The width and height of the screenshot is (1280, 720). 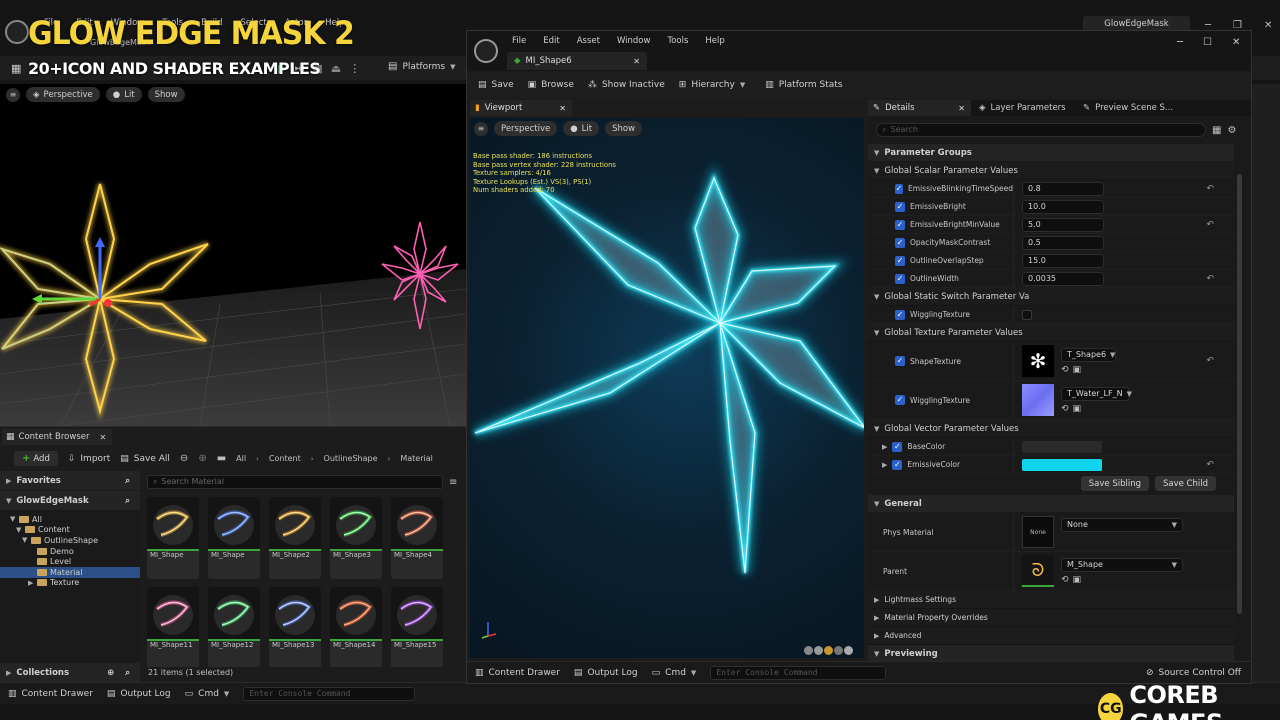 What do you see at coordinates (145, 459) in the screenshot?
I see `save-all-button: ▤ Save All` at bounding box center [145, 459].